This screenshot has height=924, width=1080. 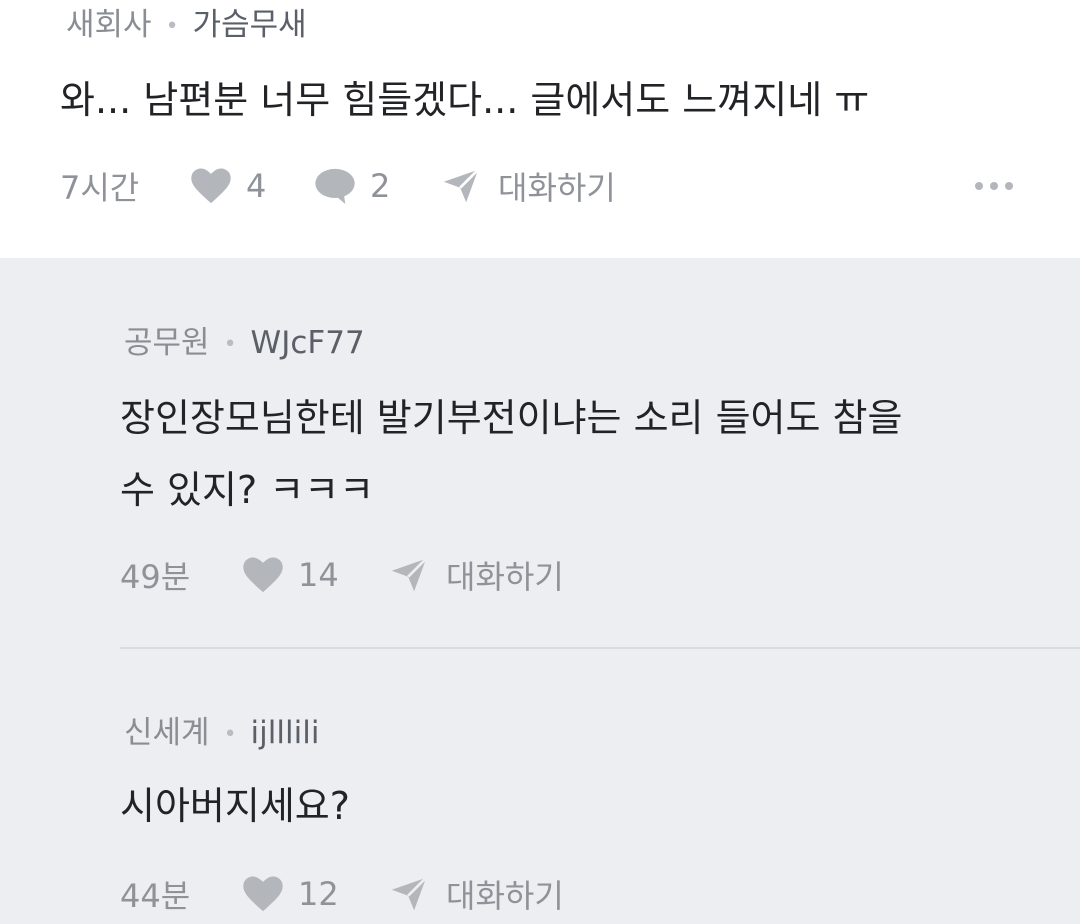 I want to click on reply-time: 49분, so click(x=155, y=577).